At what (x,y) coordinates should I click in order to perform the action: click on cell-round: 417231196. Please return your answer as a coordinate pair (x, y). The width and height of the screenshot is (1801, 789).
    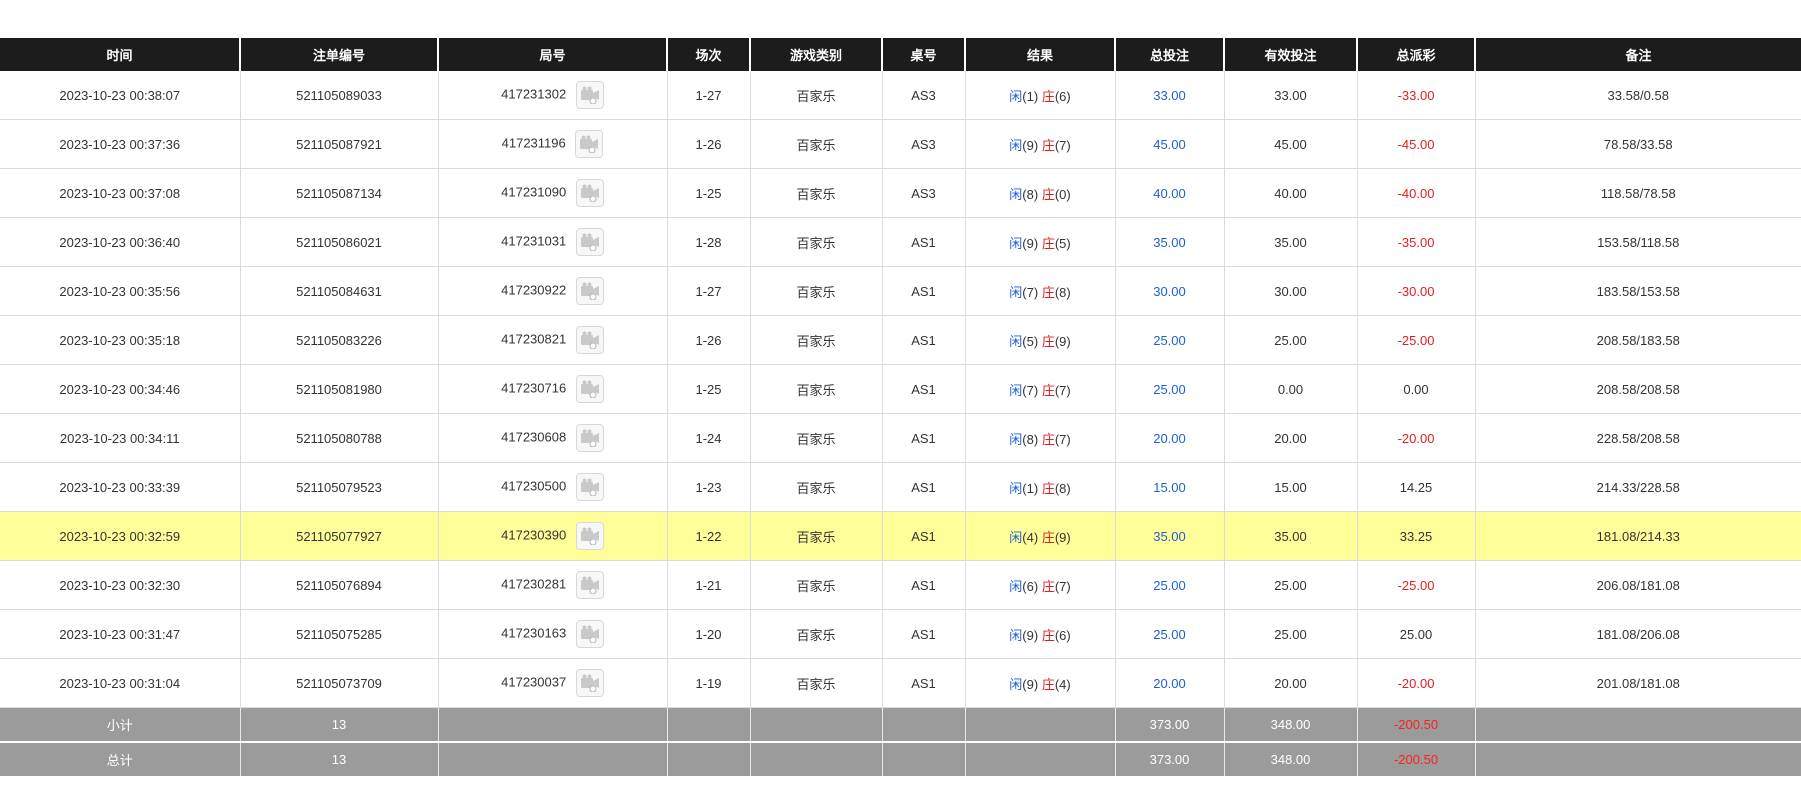
    Looking at the image, I should click on (552, 144).